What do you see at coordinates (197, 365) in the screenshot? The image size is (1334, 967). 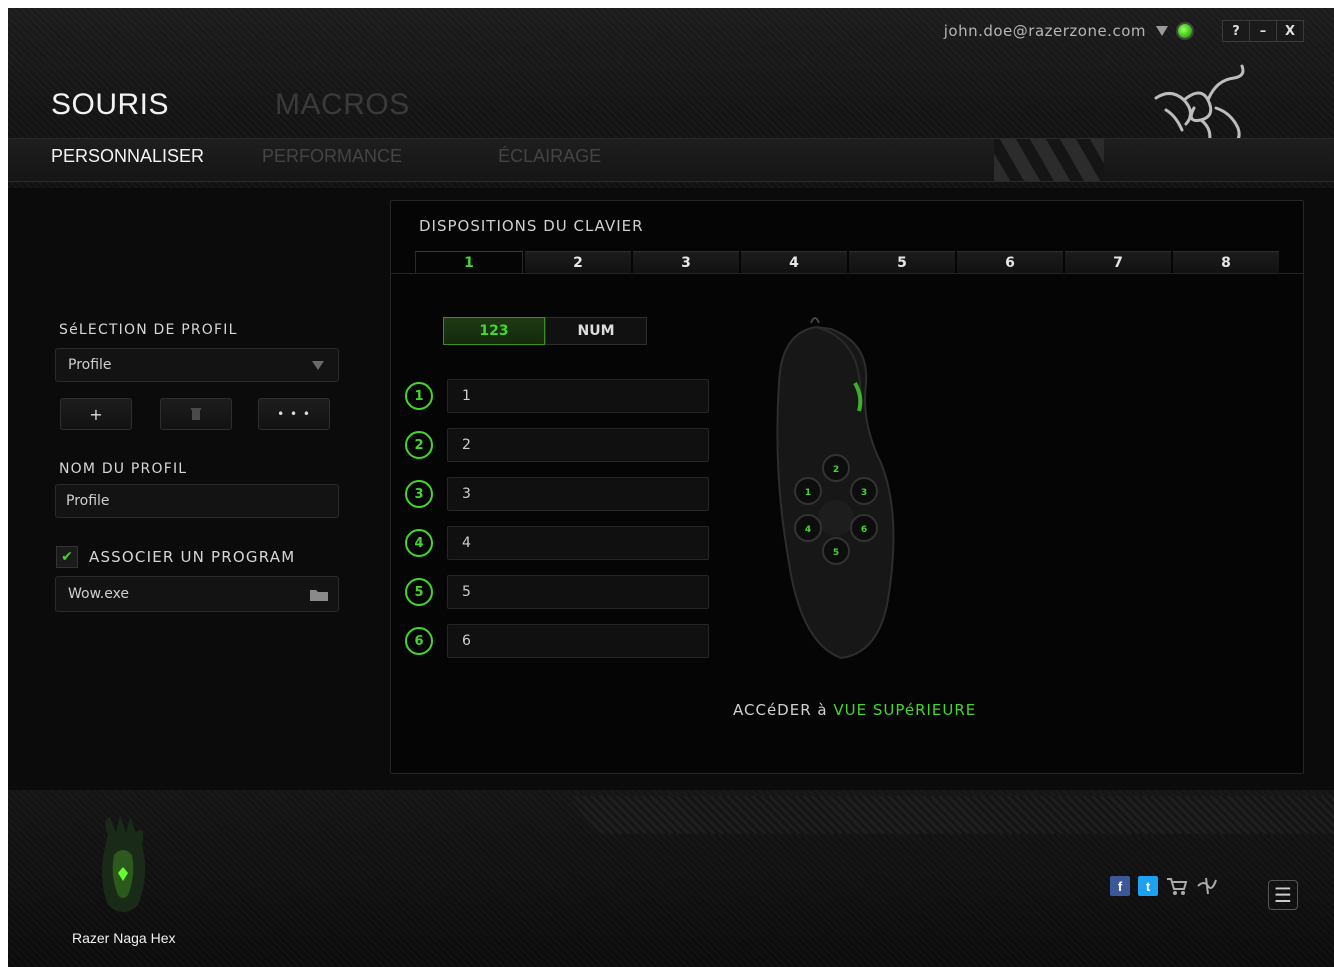 I see `profile-select: Profile` at bounding box center [197, 365].